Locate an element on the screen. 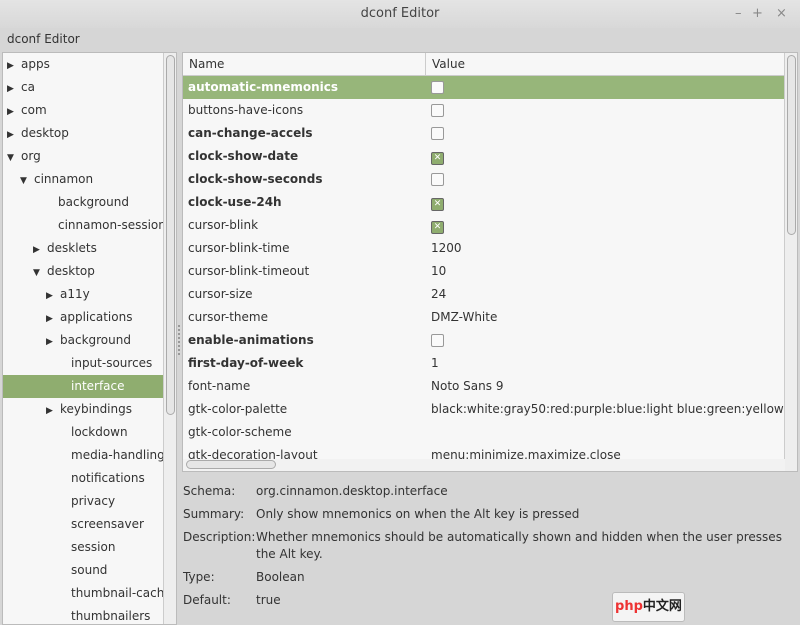 The width and height of the screenshot is (800, 625). tree-item: thumbnail-cache is located at coordinates (89, 593).